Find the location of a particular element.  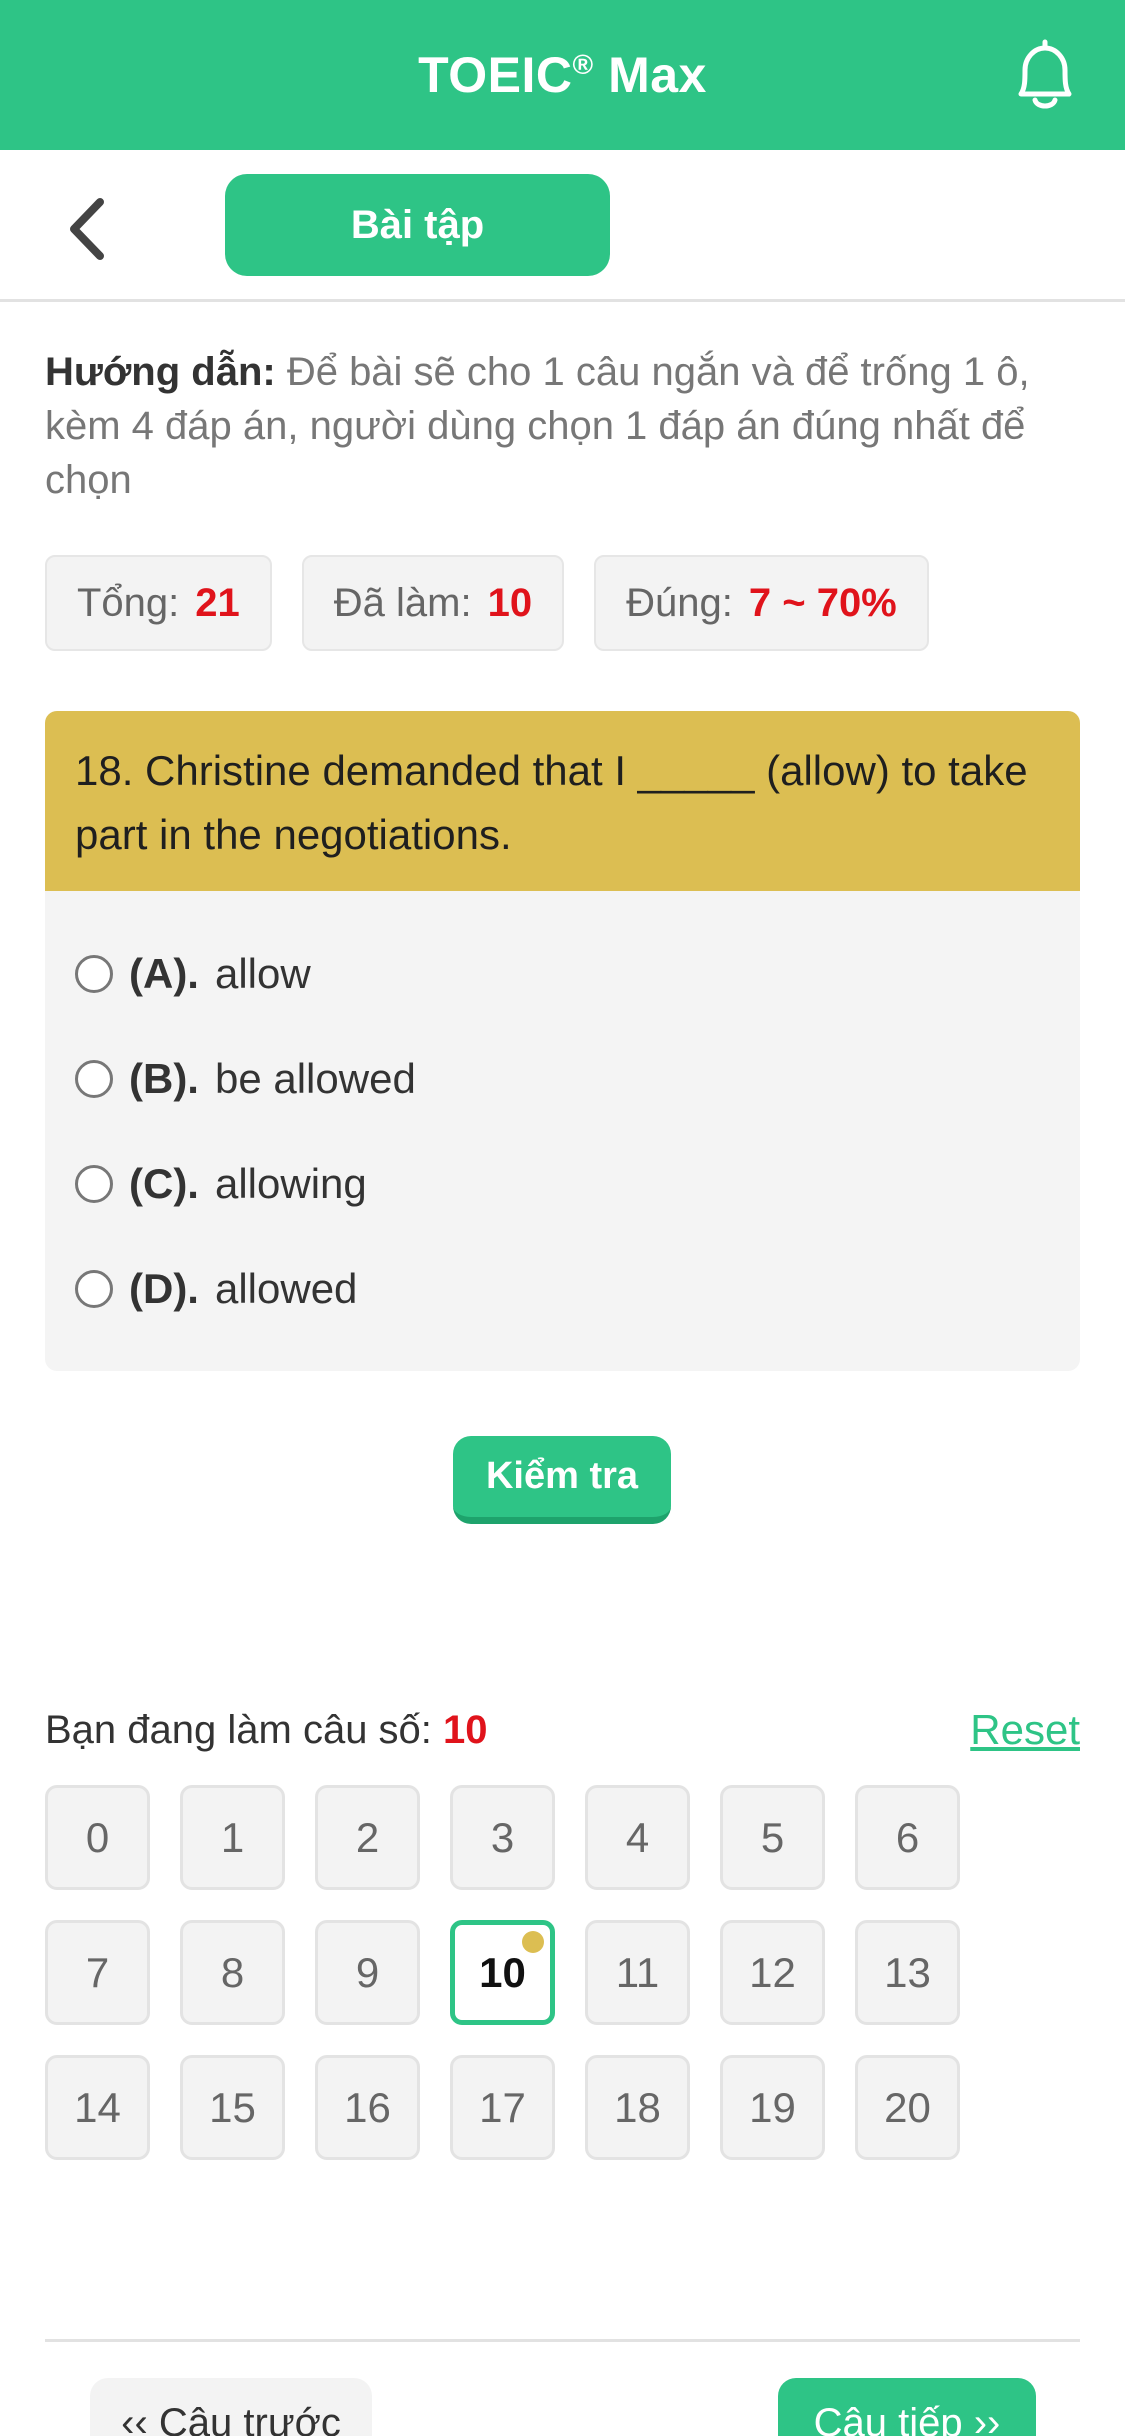

stat-total: Tổng: 21 is located at coordinates (158, 603).